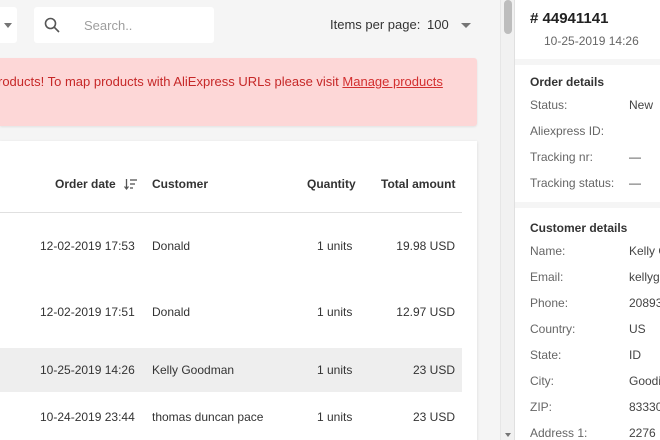 This screenshot has width=660, height=440. Describe the element at coordinates (635, 355) in the screenshot. I see `state-value: ID` at that location.